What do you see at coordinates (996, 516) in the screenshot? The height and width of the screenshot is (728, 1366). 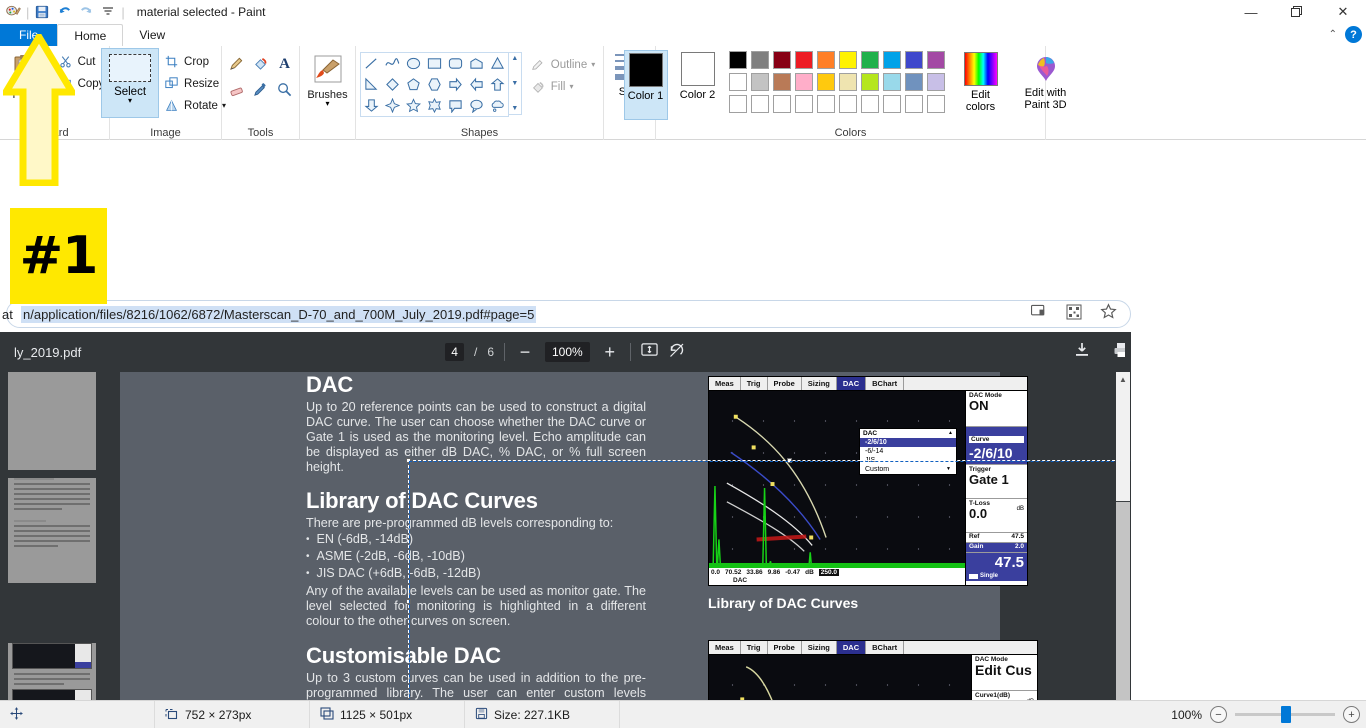 I see `param-tloss: T-Loss dB 0.0` at bounding box center [996, 516].